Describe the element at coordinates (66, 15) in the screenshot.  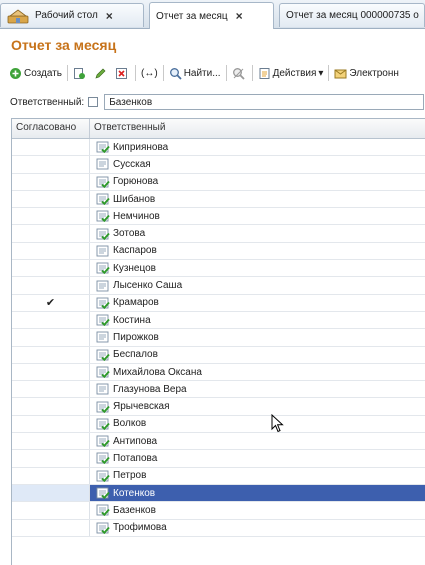
I see `tab-label: Рабочий стол` at that location.